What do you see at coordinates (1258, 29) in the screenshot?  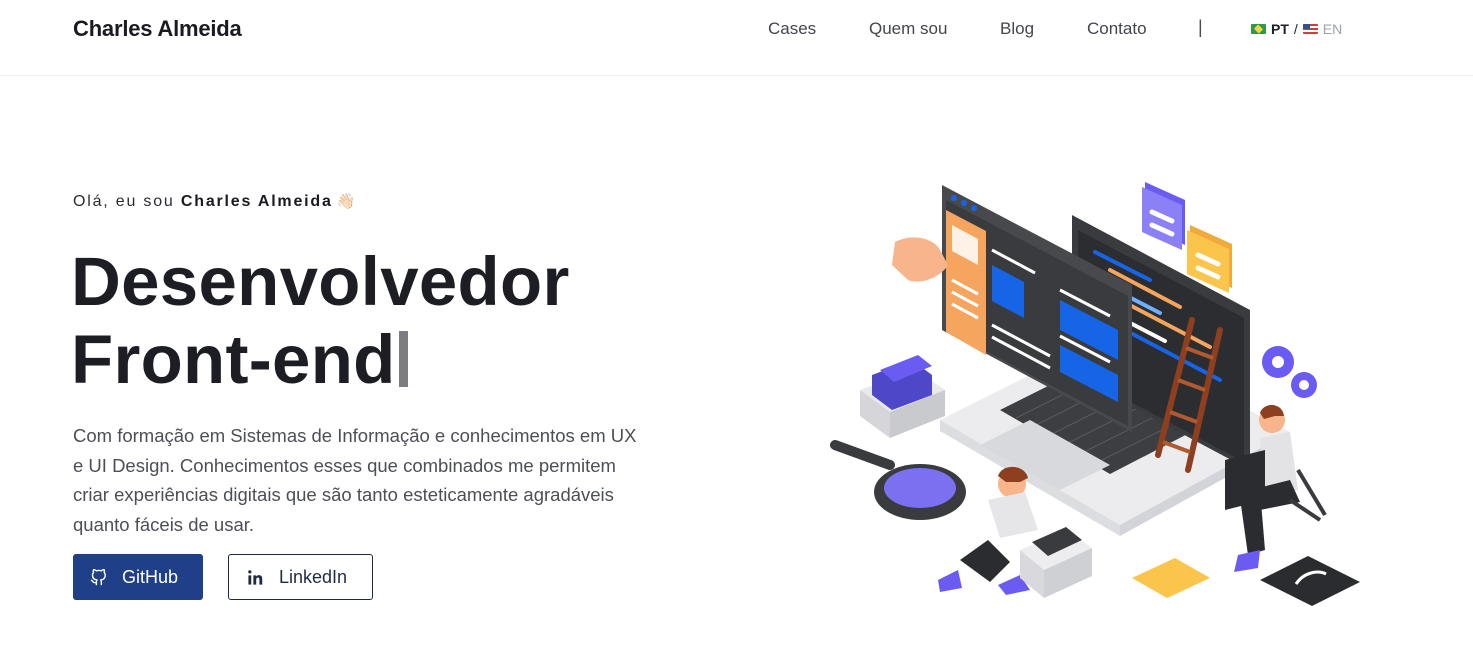 I see `brazil-flag-icon` at bounding box center [1258, 29].